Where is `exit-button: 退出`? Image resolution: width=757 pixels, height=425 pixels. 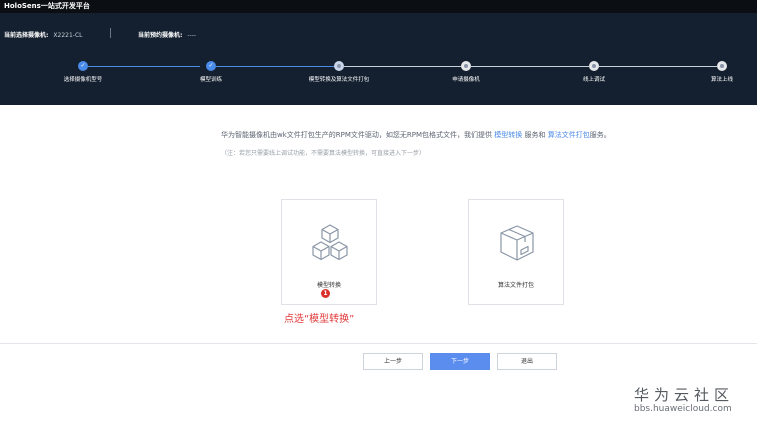
exit-button: 退出 is located at coordinates (527, 361).